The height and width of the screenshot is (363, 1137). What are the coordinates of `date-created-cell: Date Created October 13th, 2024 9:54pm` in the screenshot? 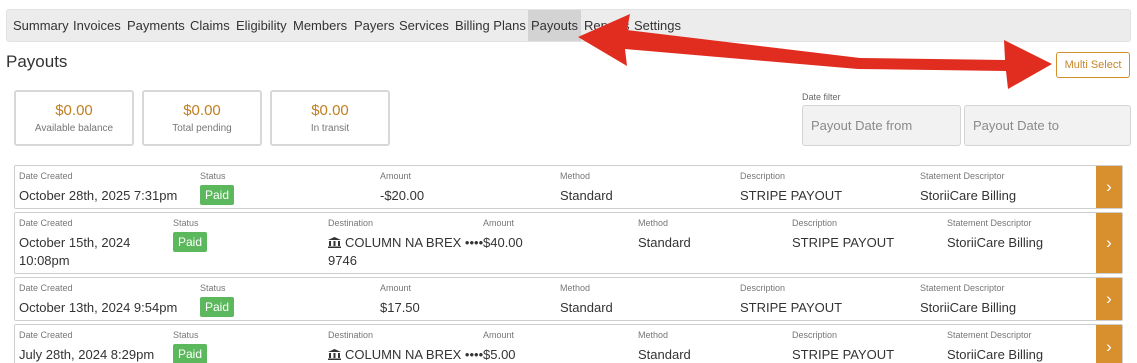 It's located at (98, 300).